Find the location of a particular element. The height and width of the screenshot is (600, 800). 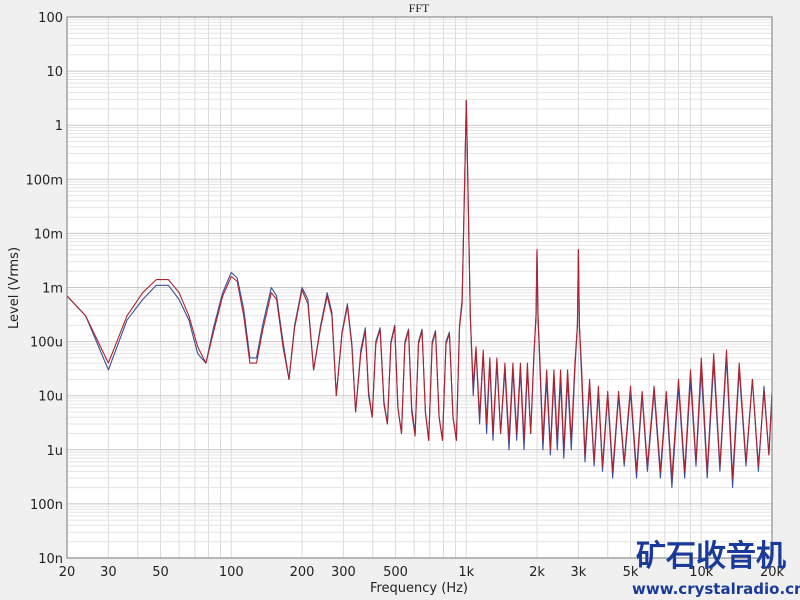

x-tick-label: 100 is located at coordinates (231, 572).